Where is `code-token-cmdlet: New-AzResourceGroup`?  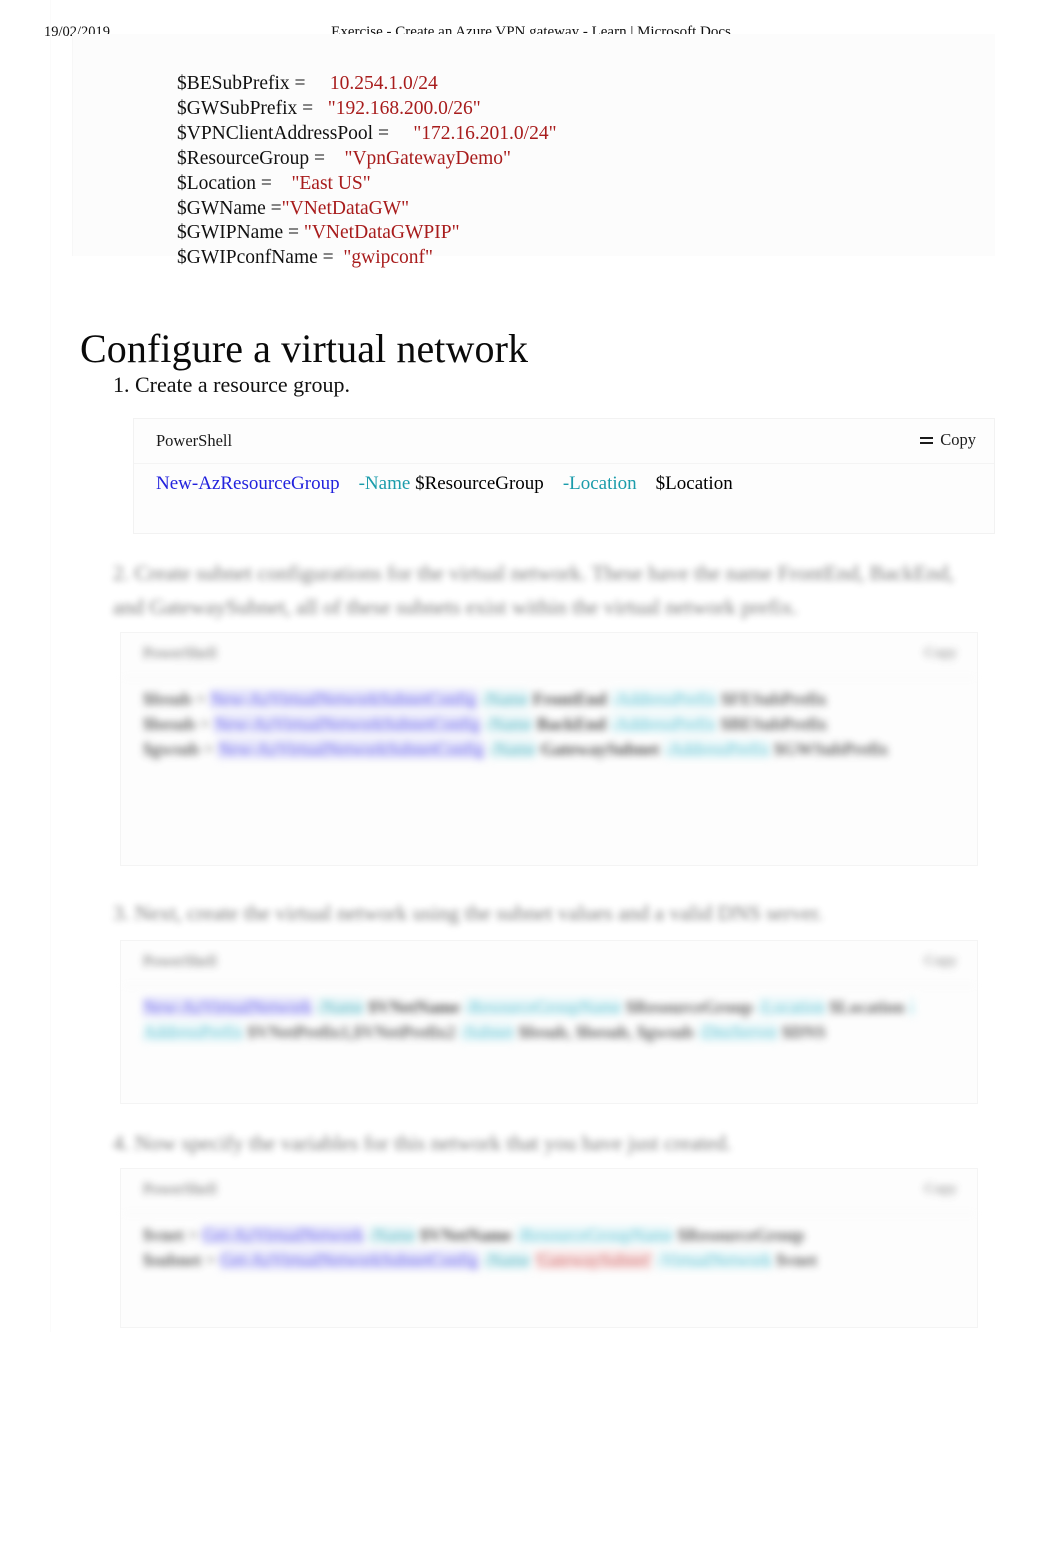
code-token-cmdlet: New-AzResourceGroup is located at coordinates (248, 483).